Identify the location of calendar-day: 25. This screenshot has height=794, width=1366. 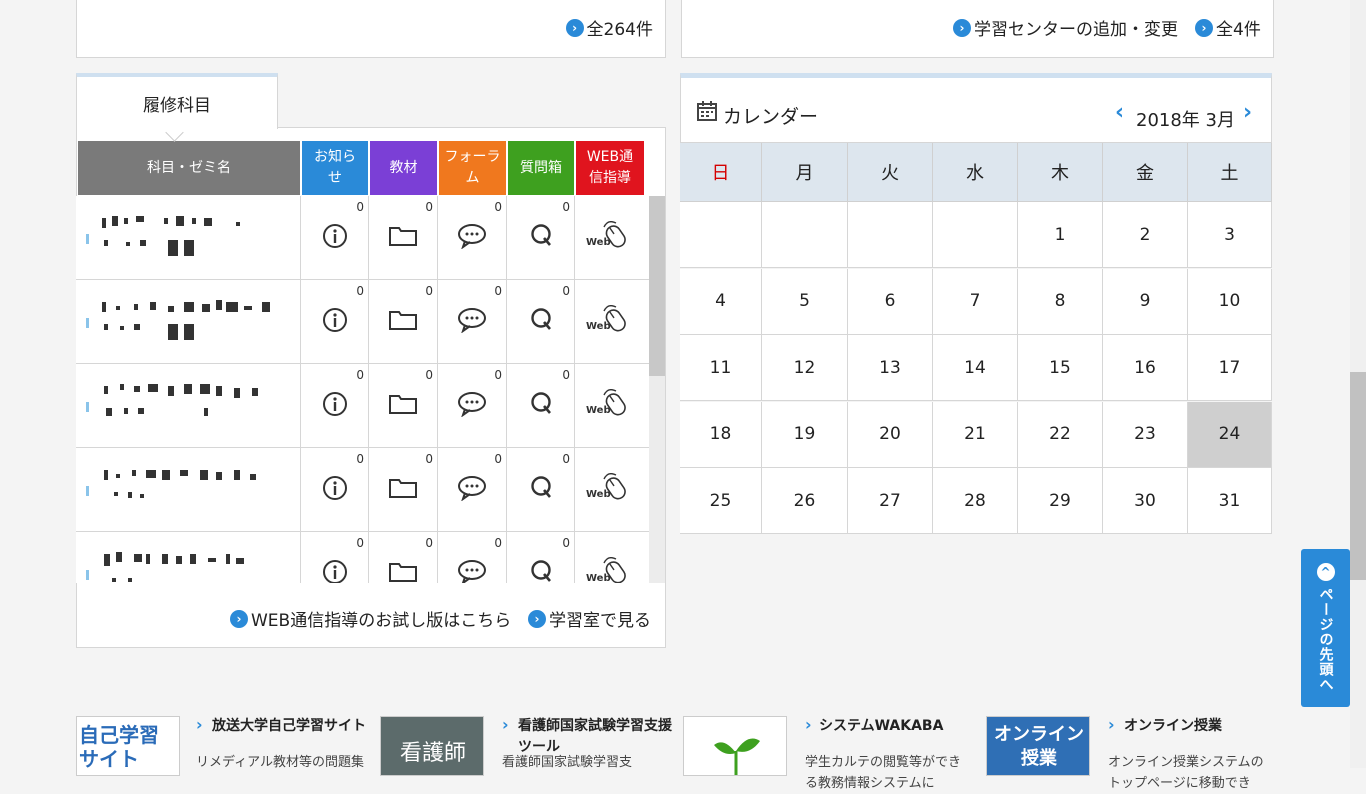
(721, 501).